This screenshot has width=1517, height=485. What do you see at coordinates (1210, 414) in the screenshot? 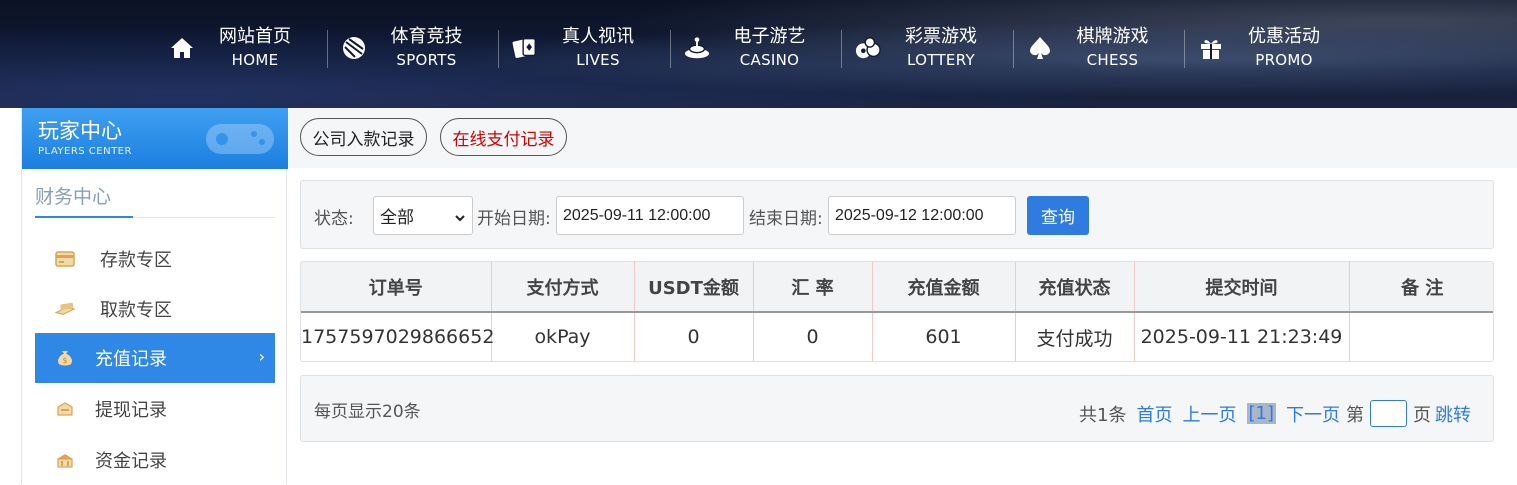
I see `prev-page-link: 上一页` at bounding box center [1210, 414].